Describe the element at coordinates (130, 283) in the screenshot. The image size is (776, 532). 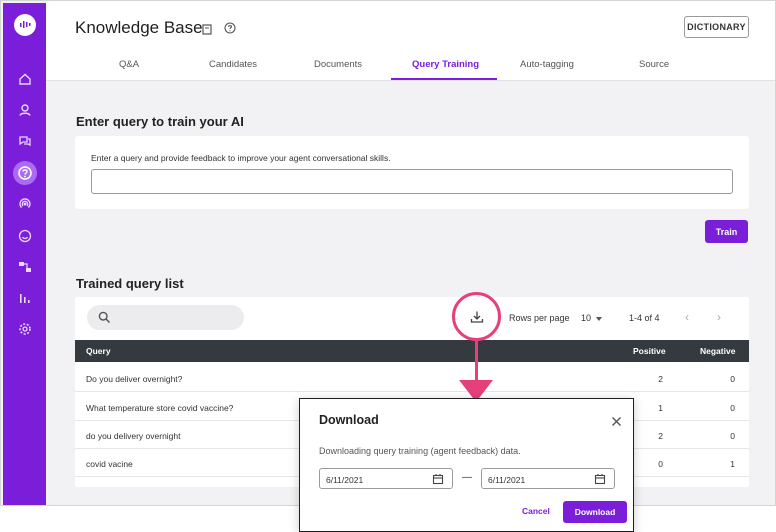
I see `list-section-title: Trained query list` at that location.